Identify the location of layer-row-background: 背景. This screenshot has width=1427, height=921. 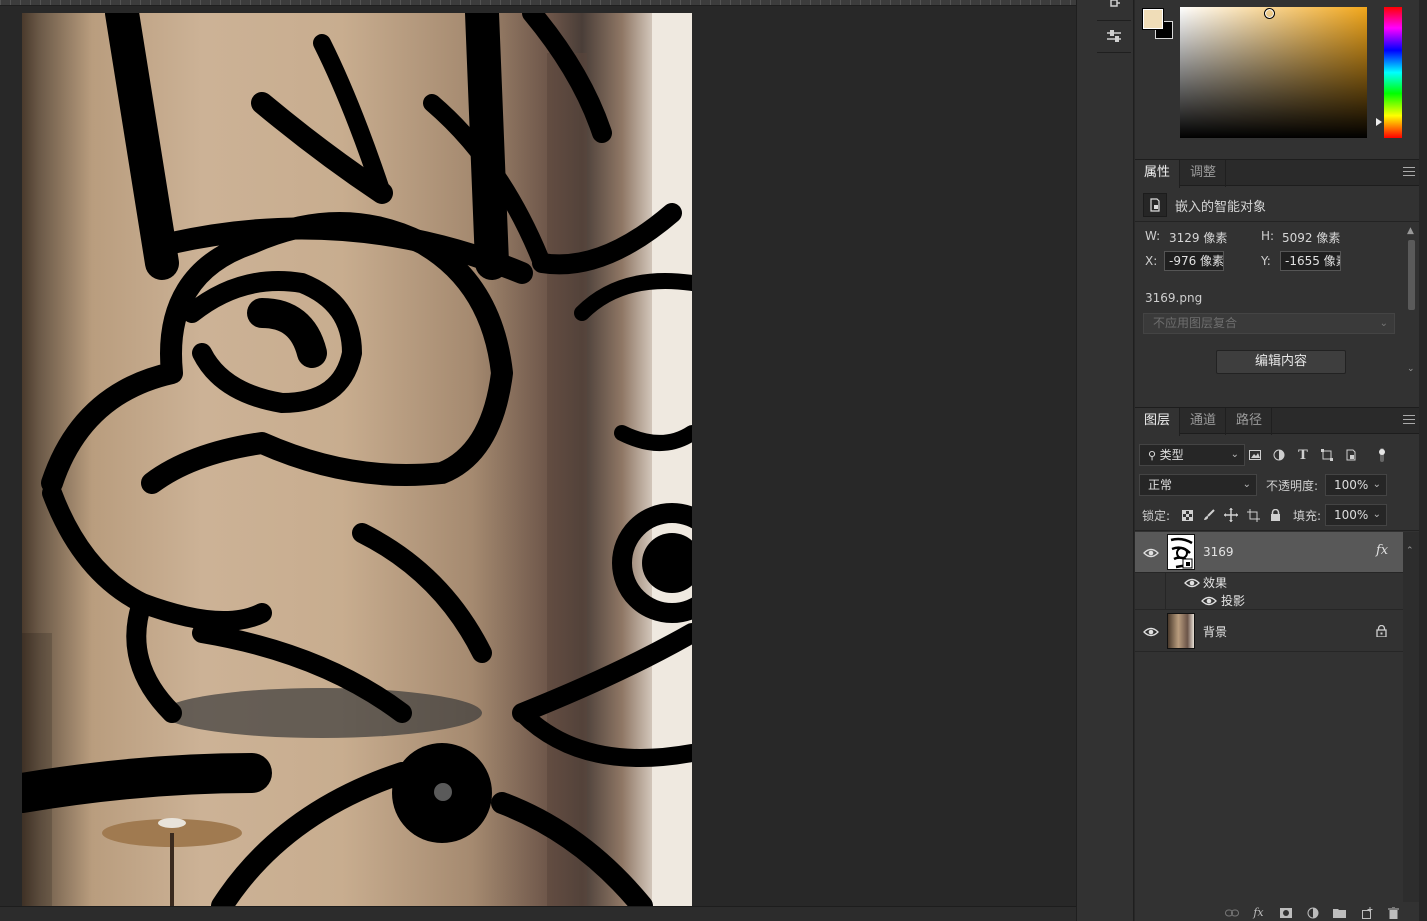
(1269, 631).